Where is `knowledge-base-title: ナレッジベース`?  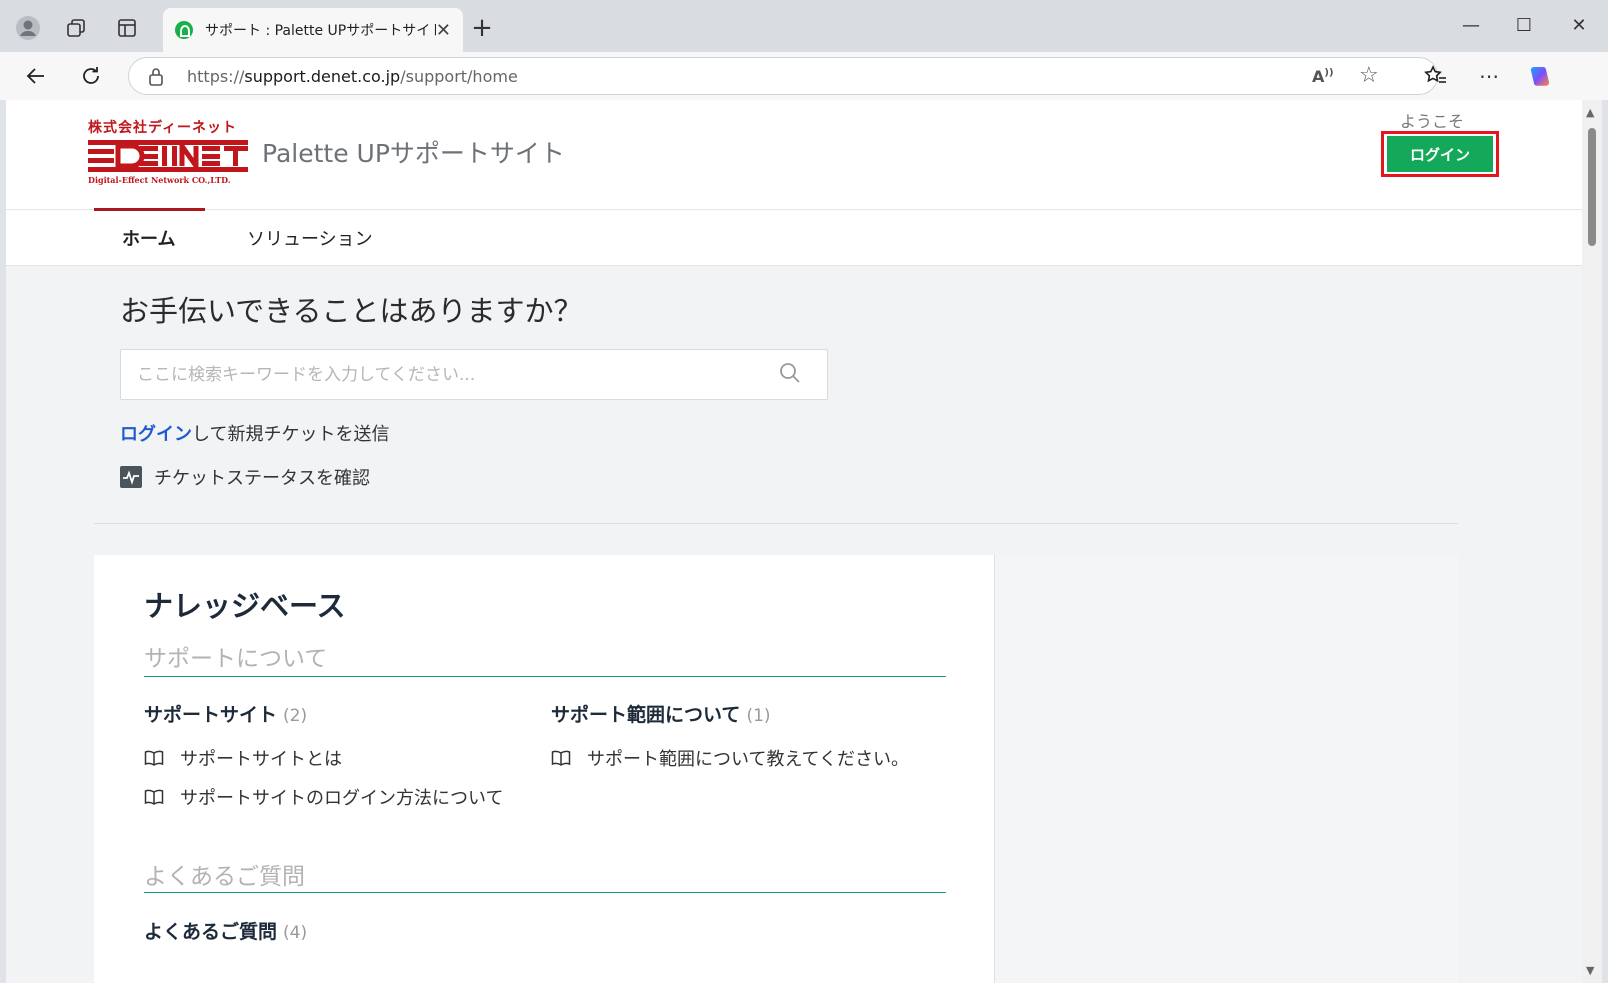 knowledge-base-title: ナレッジベース is located at coordinates (245, 606).